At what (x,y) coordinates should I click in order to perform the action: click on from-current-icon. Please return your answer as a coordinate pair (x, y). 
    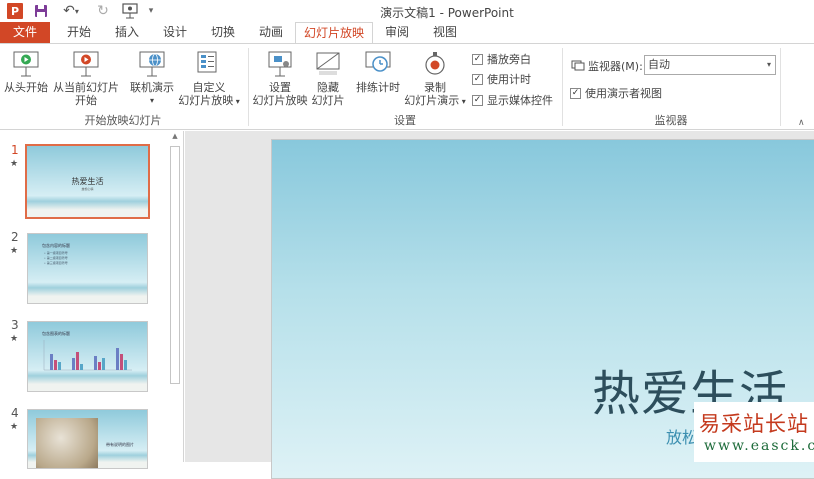
    Looking at the image, I should click on (86, 64).